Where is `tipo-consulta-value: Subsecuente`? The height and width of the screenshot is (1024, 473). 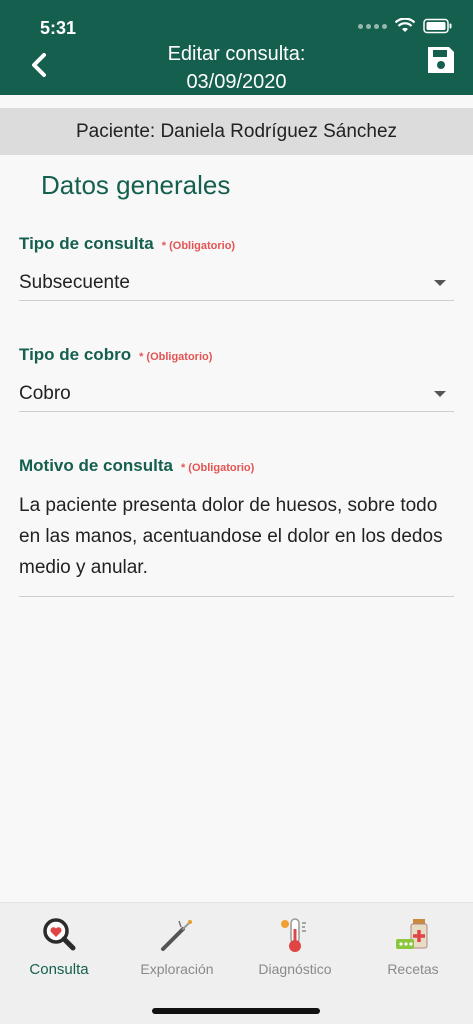 tipo-consulta-value: Subsecuente is located at coordinates (74, 282).